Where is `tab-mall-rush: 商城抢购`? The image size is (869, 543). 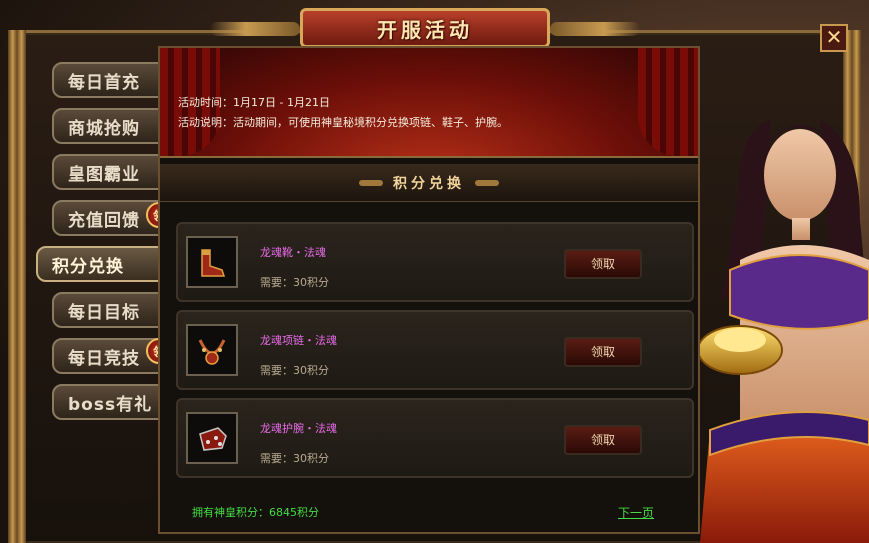
tab-mall-rush: 商城抢购 is located at coordinates (107, 126).